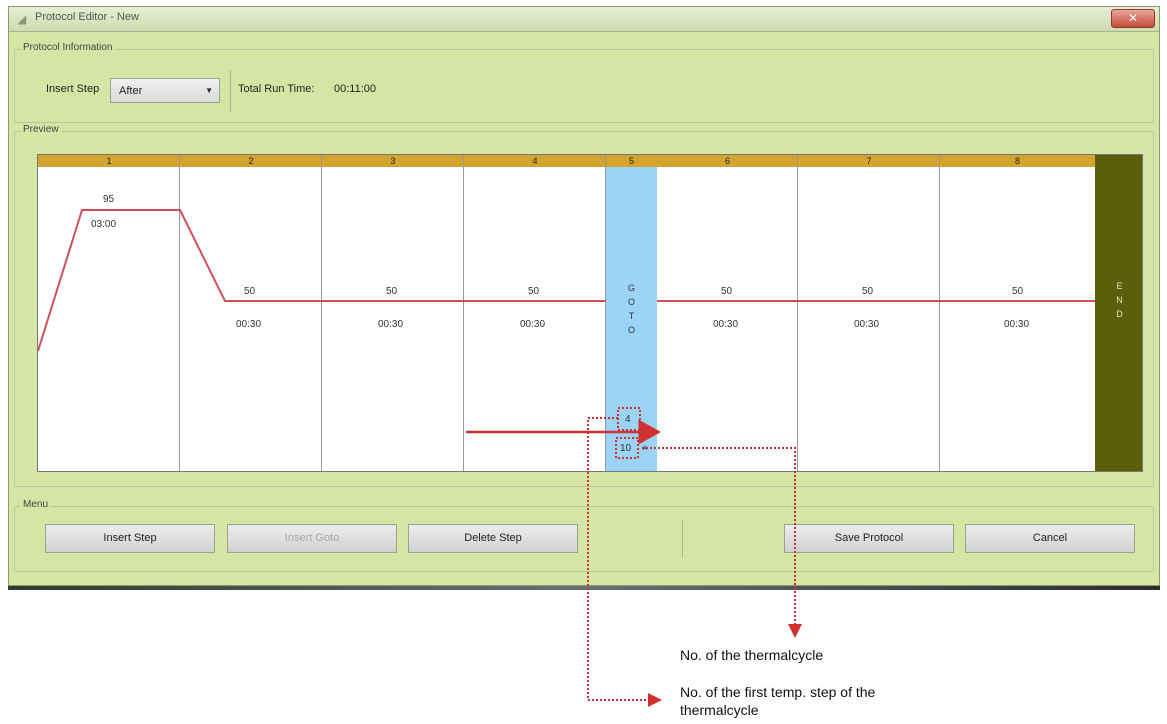  I want to click on goto-target-highlight, so click(629, 419).